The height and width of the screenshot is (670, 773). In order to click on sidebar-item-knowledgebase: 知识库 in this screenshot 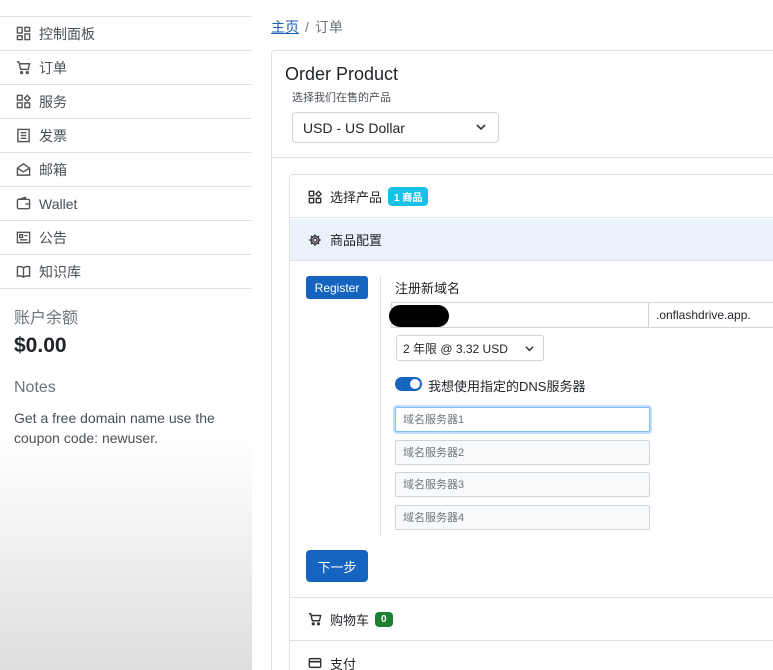, I will do `click(126, 272)`.